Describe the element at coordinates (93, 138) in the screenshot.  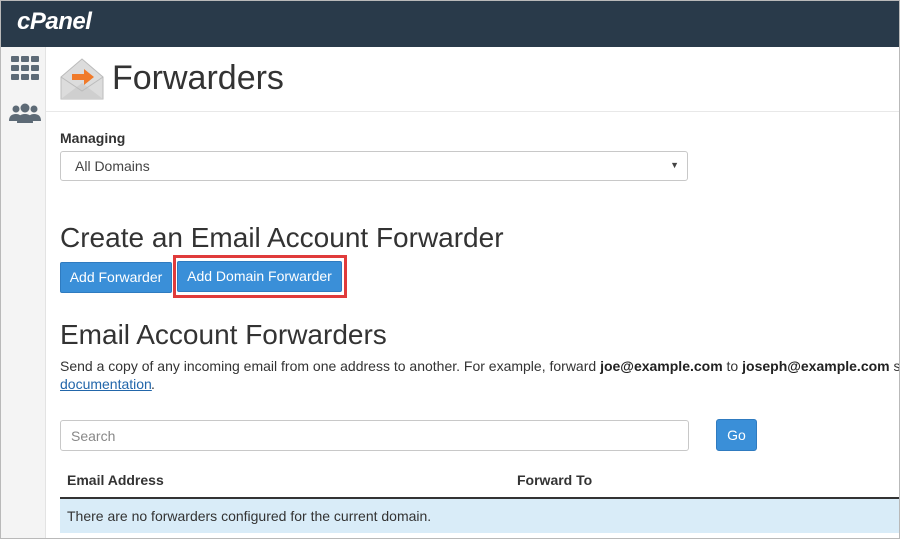
I see `managing-label: Managing` at that location.